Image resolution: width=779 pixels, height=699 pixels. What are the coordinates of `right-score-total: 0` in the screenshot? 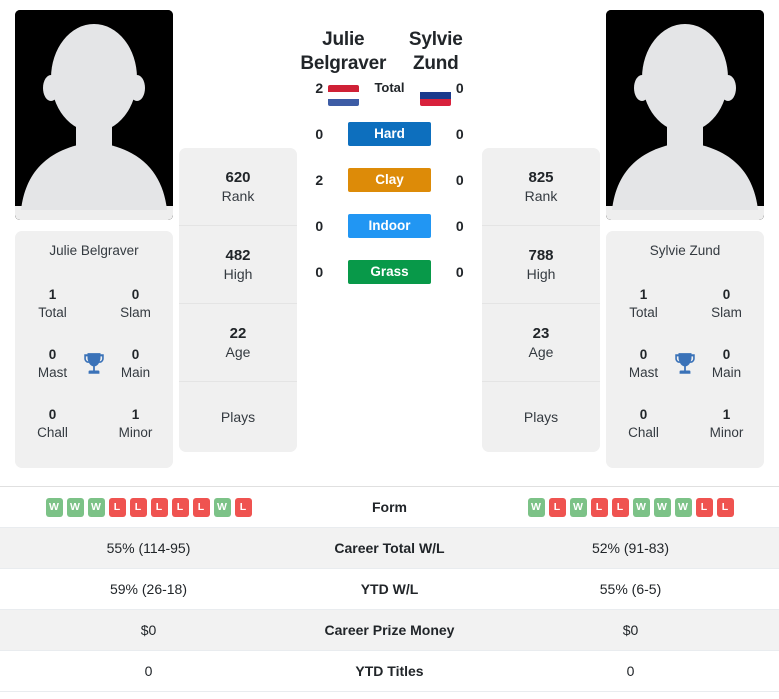 It's located at (459, 88).